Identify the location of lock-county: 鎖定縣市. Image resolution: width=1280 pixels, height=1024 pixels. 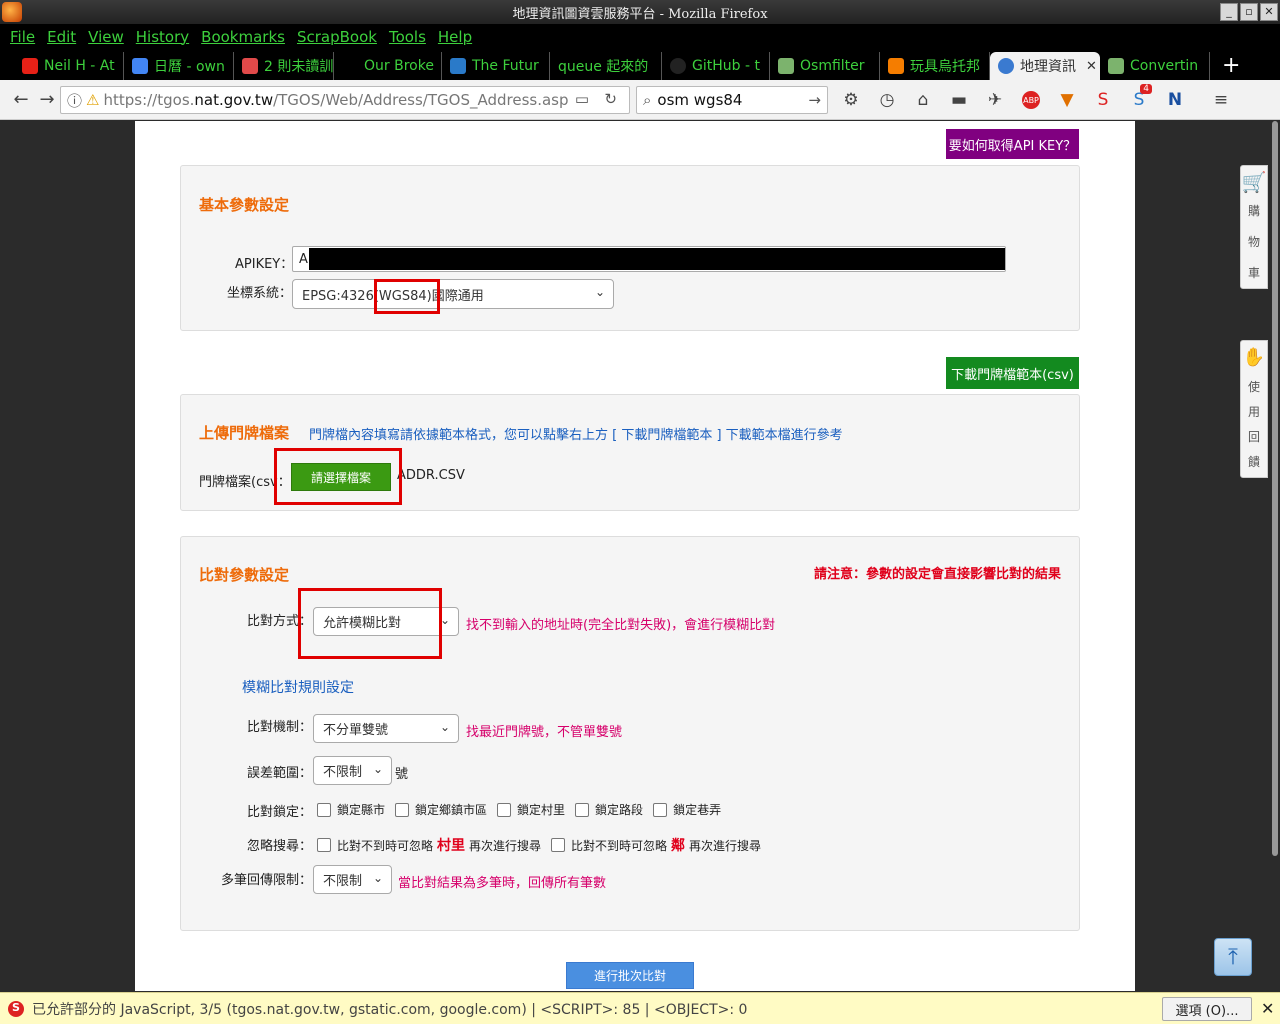
(351, 809).